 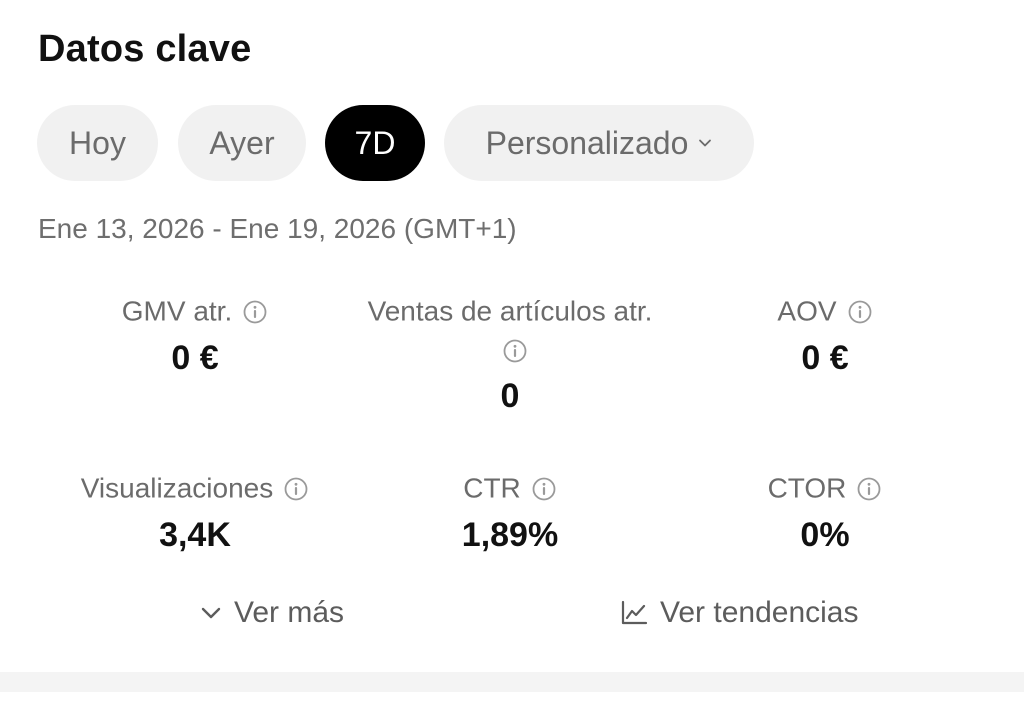 What do you see at coordinates (277, 228) in the screenshot?
I see `date-range: Ene 13, 2026 - Ene 19, 2026 (GMT+1)` at bounding box center [277, 228].